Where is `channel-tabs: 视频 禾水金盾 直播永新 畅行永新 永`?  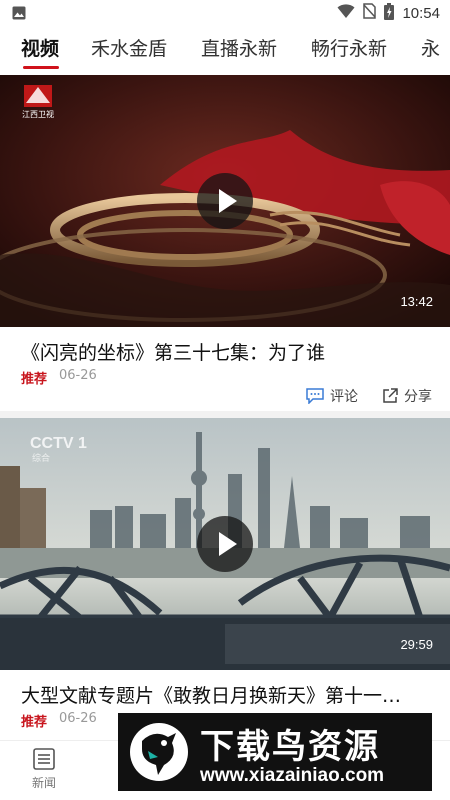 channel-tabs: 视频 禾水金盾 直播永新 畅行永新 永 is located at coordinates (225, 51).